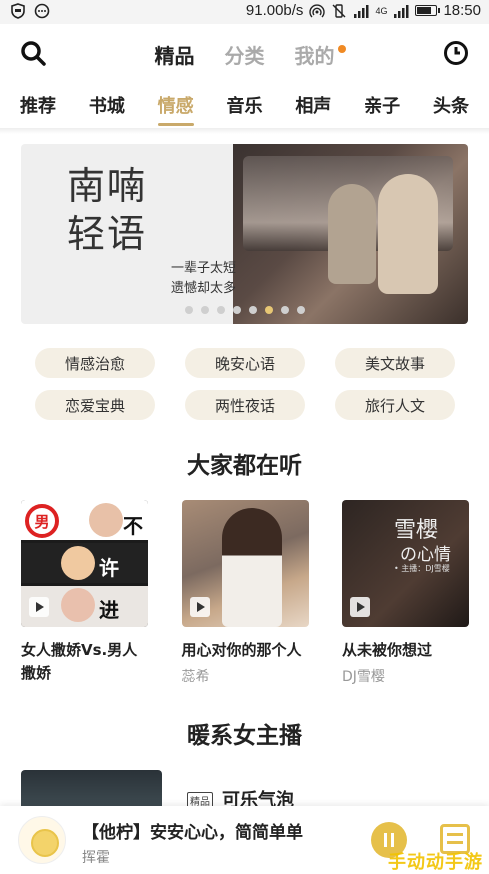 The width and height of the screenshot is (489, 874). What do you see at coordinates (42, 840) in the screenshot?
I see `lemon-album-art` at bounding box center [42, 840].